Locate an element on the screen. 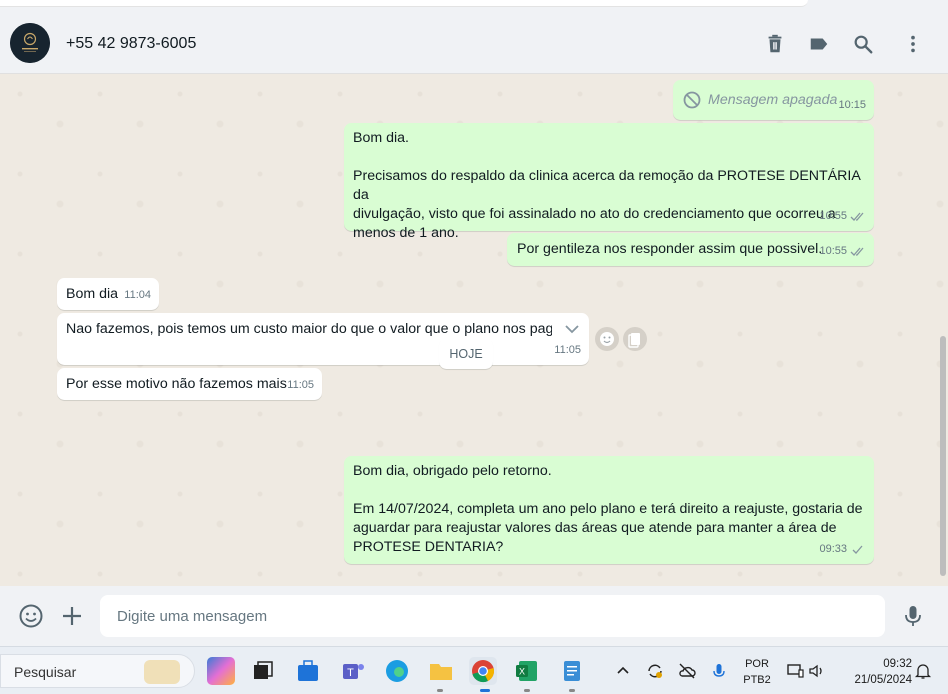 The width and height of the screenshot is (948, 694). svg-text: X is located at coordinates (522, 672).